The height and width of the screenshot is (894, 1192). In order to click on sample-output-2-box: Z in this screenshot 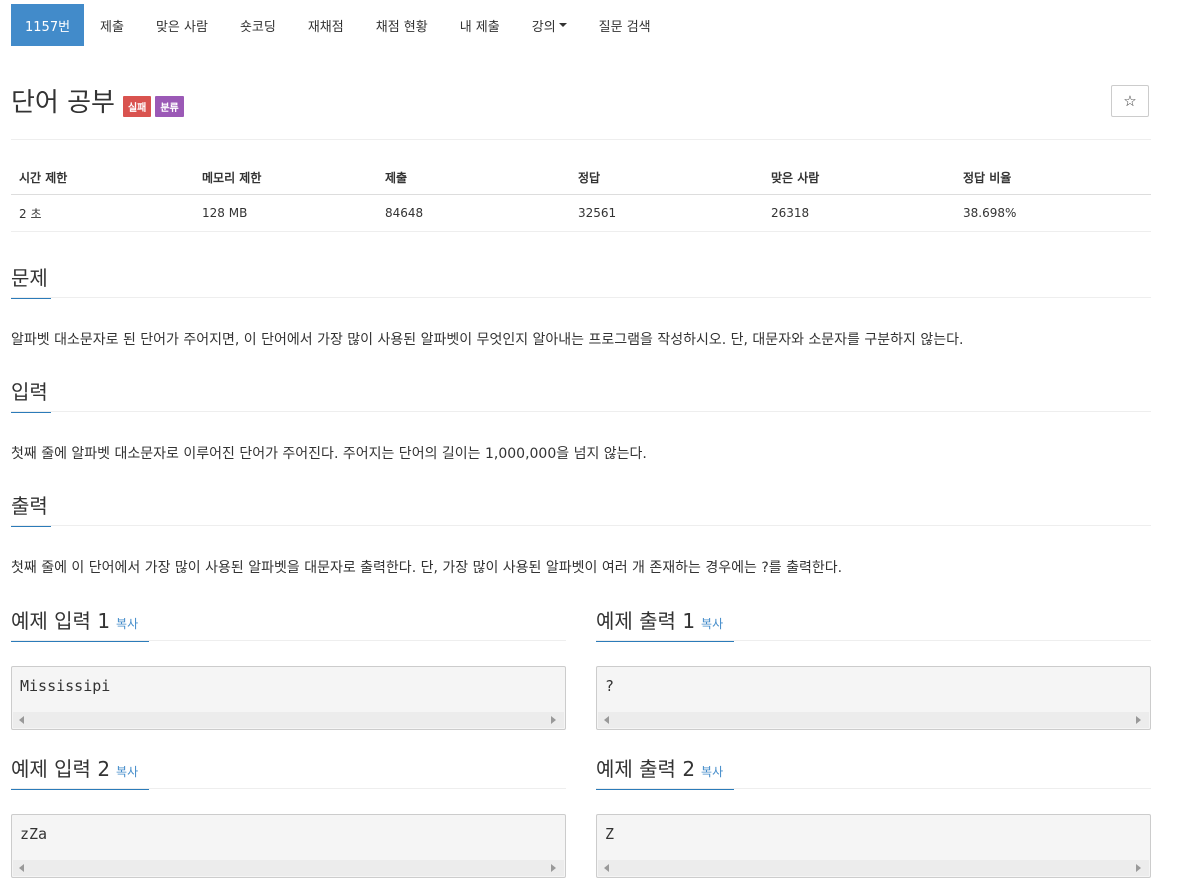, I will do `click(873, 846)`.